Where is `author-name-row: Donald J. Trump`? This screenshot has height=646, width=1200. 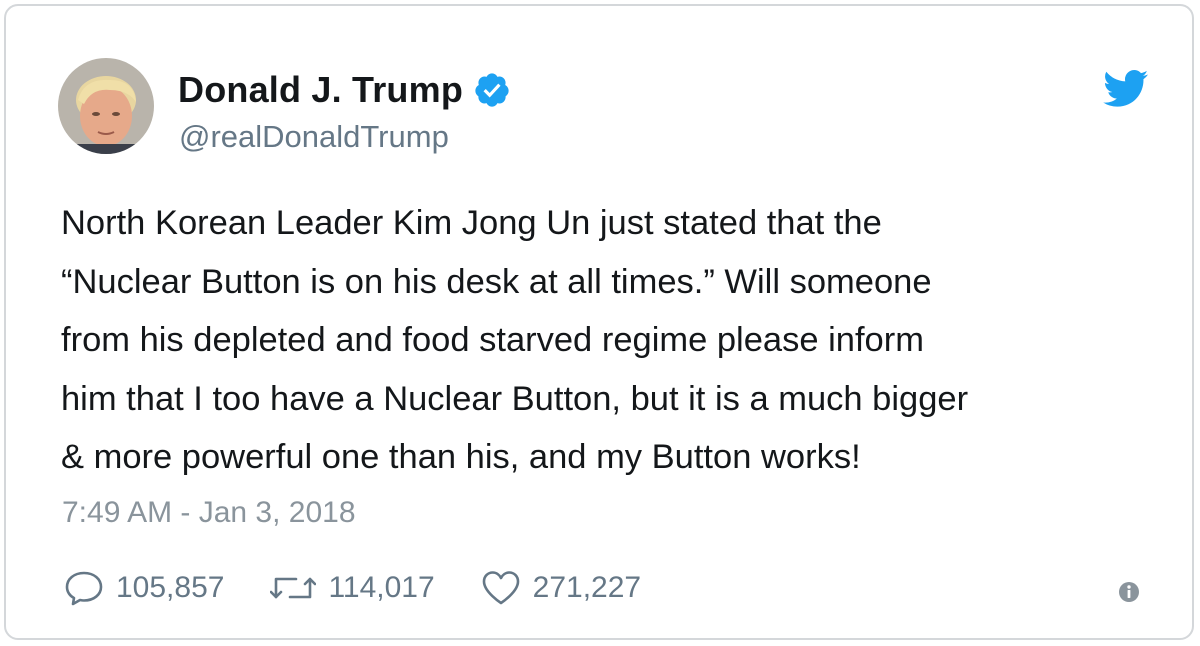 author-name-row: Donald J. Trump is located at coordinates (344, 90).